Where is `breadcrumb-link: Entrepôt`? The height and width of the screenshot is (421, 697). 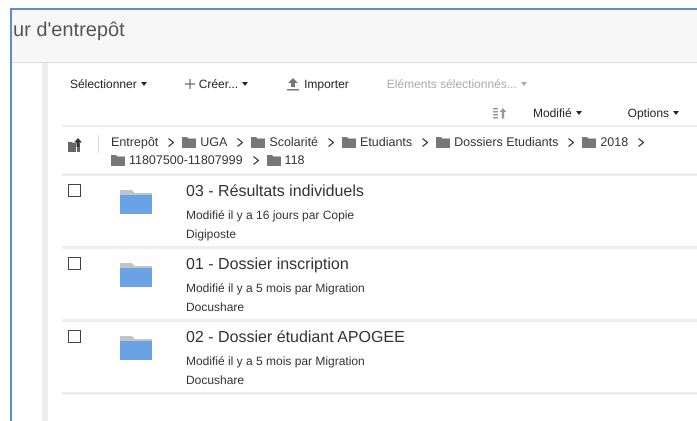
breadcrumb-link: Entrepôt is located at coordinates (134, 142).